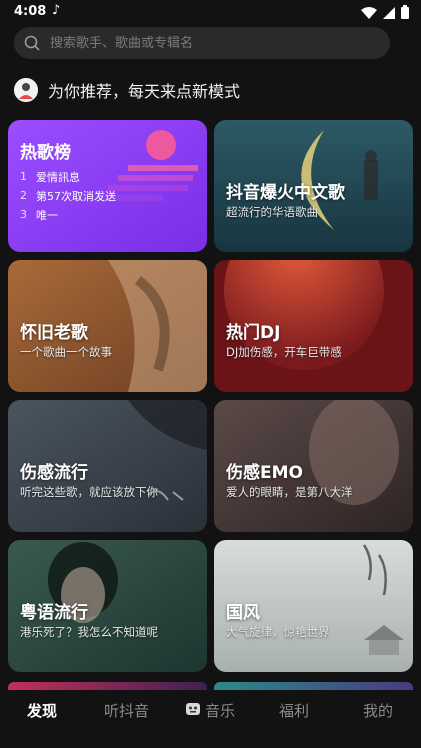 The width and height of the screenshot is (421, 748). I want to click on sad-pop-card: 伤感流行 听完这些歌，就应该放下你, so click(107, 466).